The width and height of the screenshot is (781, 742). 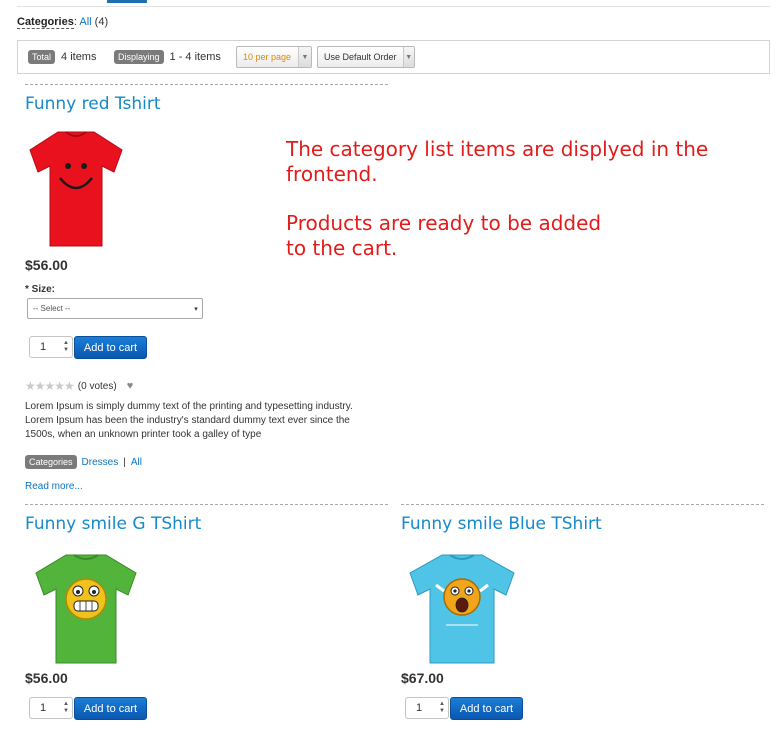 What do you see at coordinates (45, 22) in the screenshot?
I see `categories-label: Categories` at bounding box center [45, 22].